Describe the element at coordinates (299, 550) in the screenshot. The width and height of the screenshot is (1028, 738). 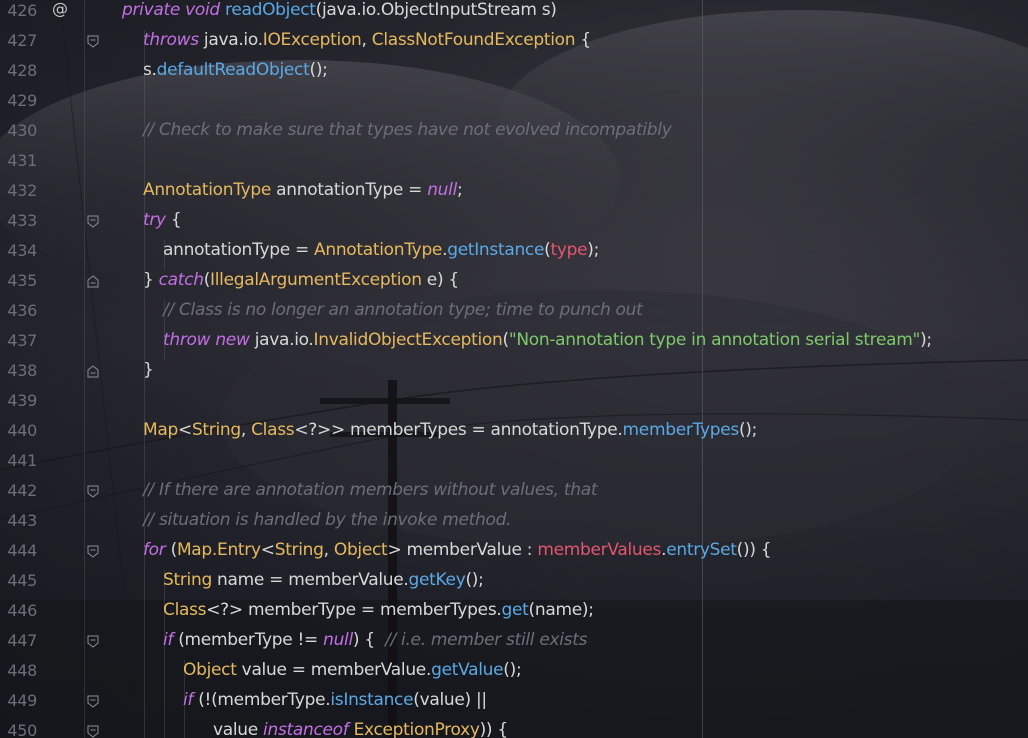
I see `code-token: String` at that location.